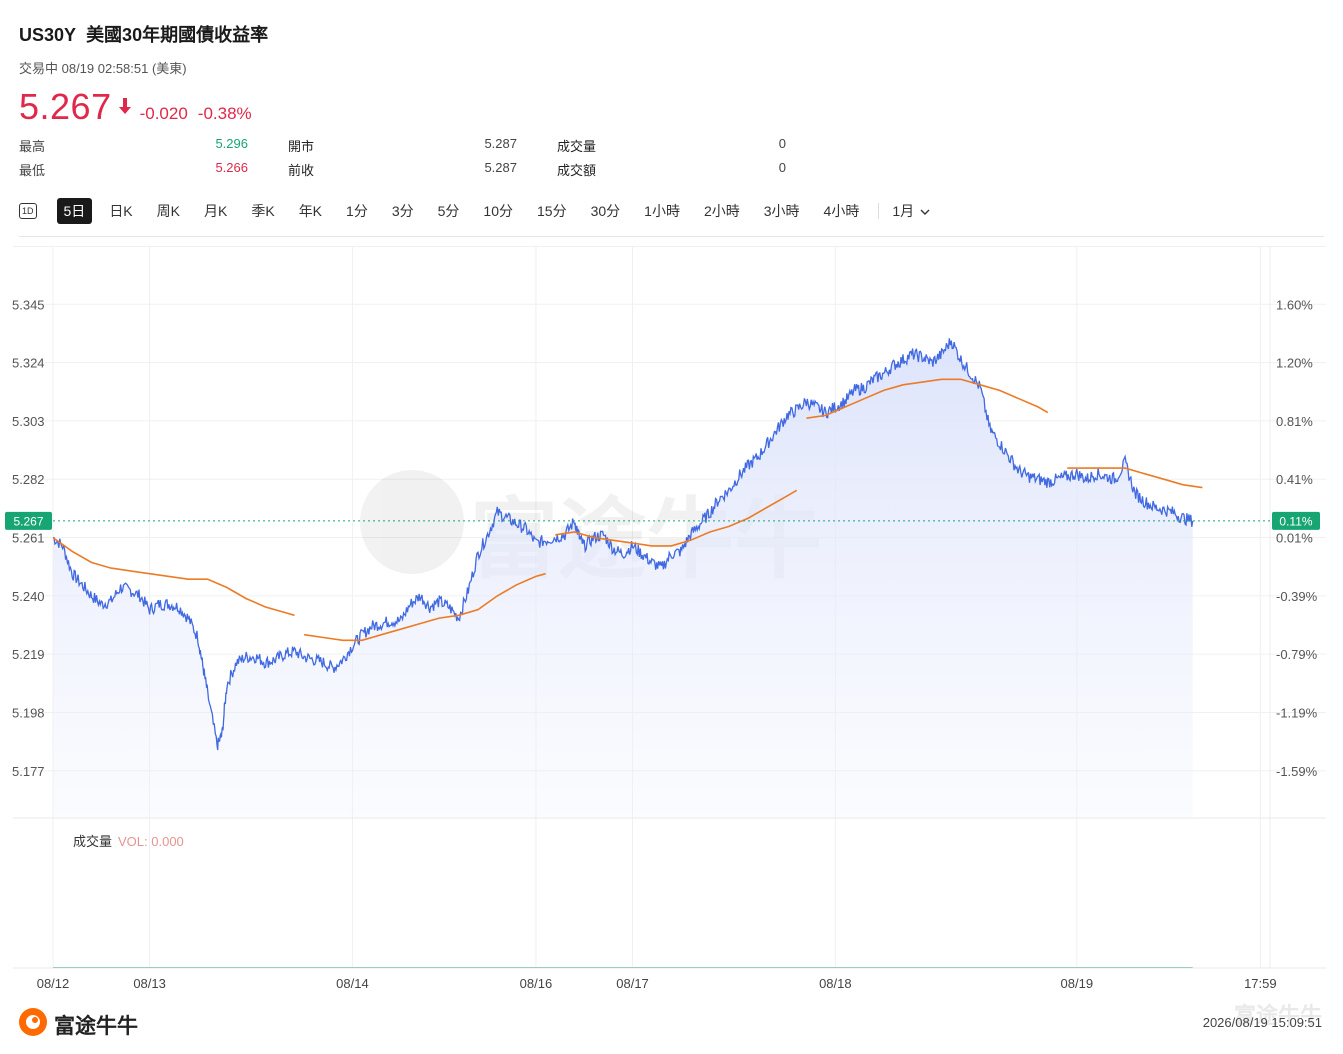 This screenshot has width=1343, height=1054. Describe the element at coordinates (28, 538) in the screenshot. I see `y-tick-left: 5.261` at that location.